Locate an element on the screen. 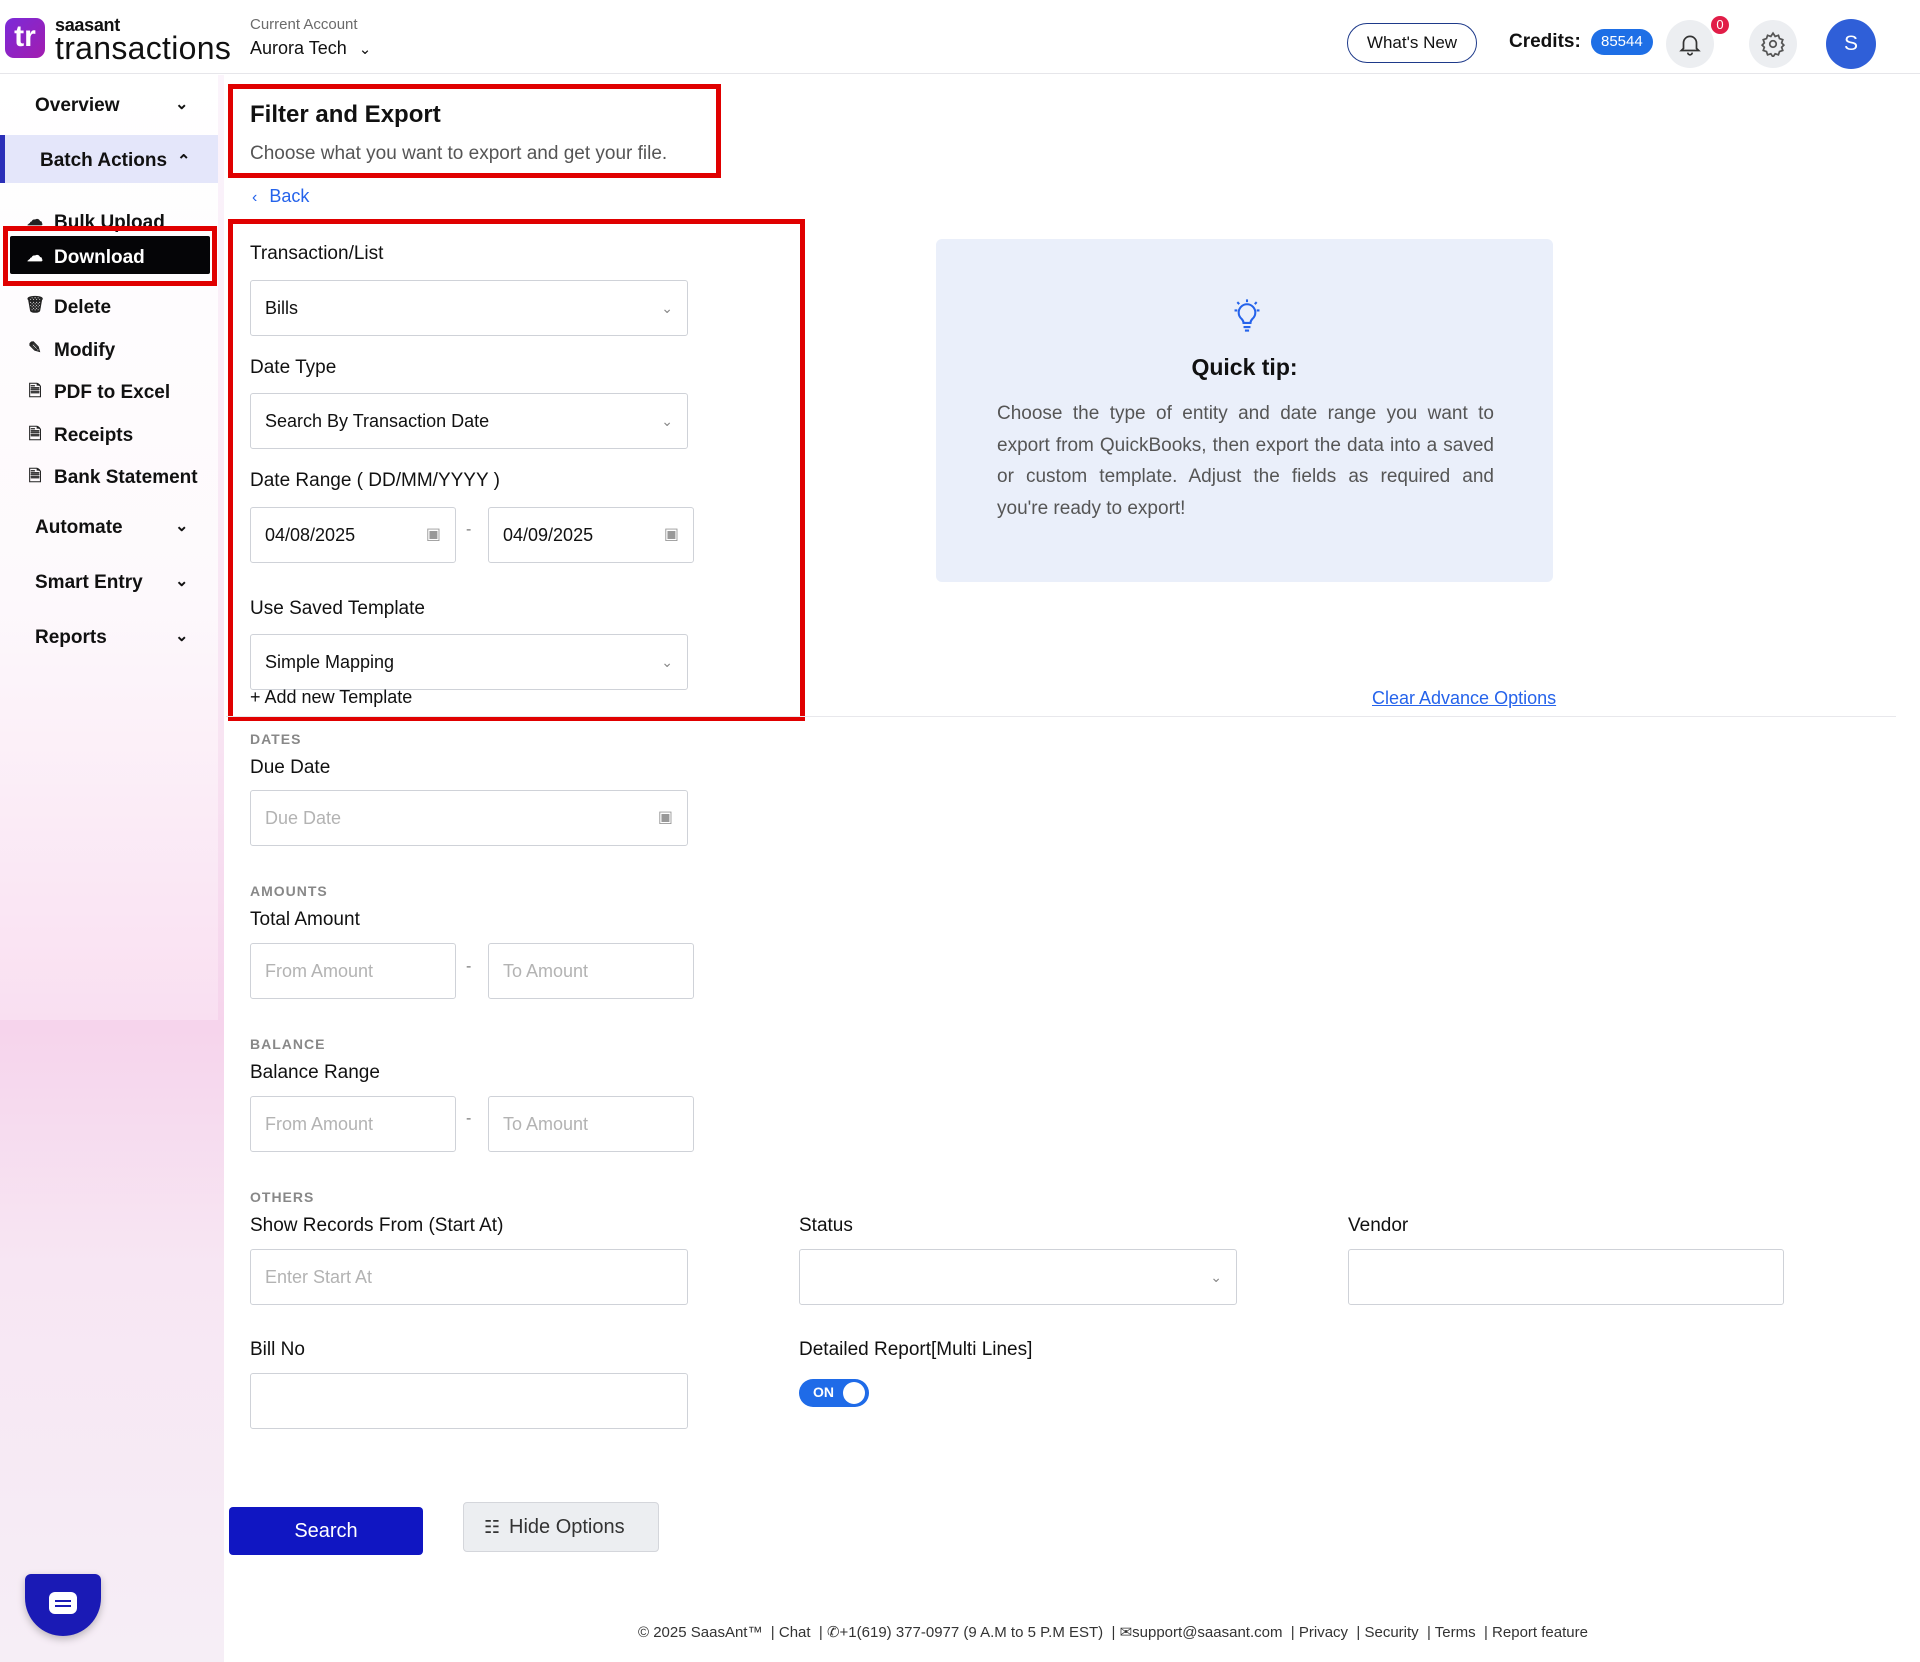  sidebar-group-smart-entry: Smart Entry ⌄ is located at coordinates (109, 582).